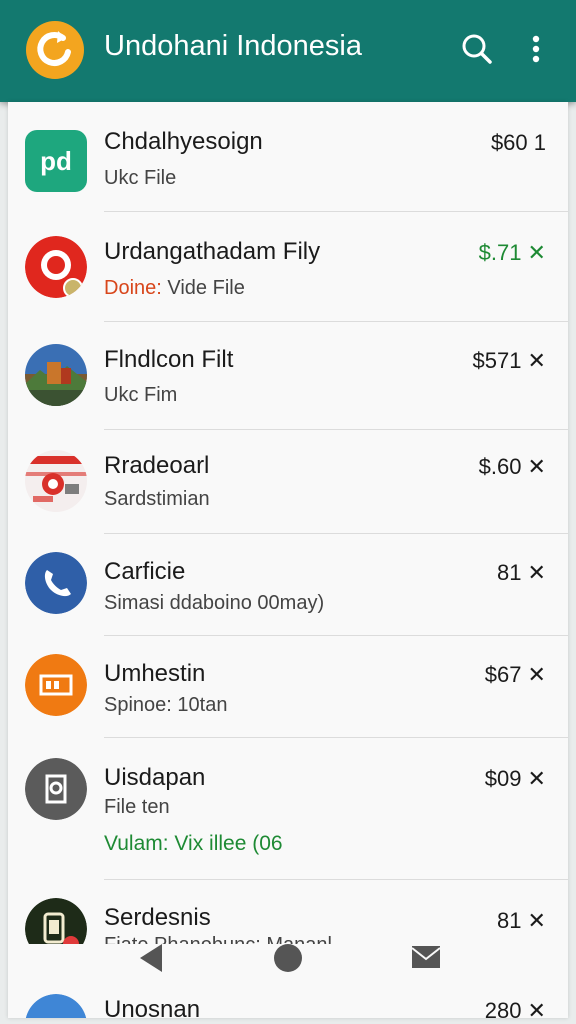 This screenshot has height=1024, width=576. I want to click on item-subtitle: Ukc Fim, so click(141, 395).